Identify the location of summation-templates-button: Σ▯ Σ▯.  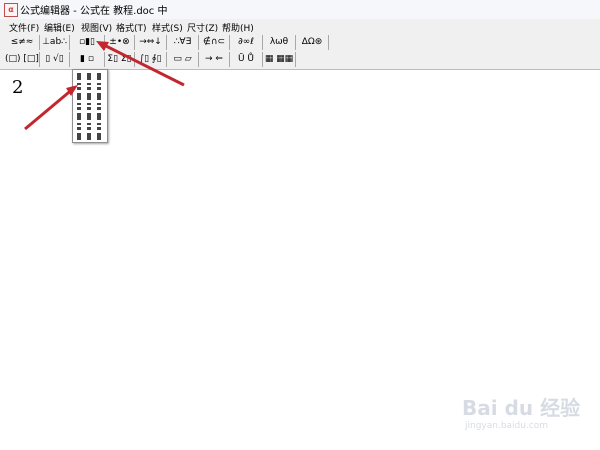
(120, 59).